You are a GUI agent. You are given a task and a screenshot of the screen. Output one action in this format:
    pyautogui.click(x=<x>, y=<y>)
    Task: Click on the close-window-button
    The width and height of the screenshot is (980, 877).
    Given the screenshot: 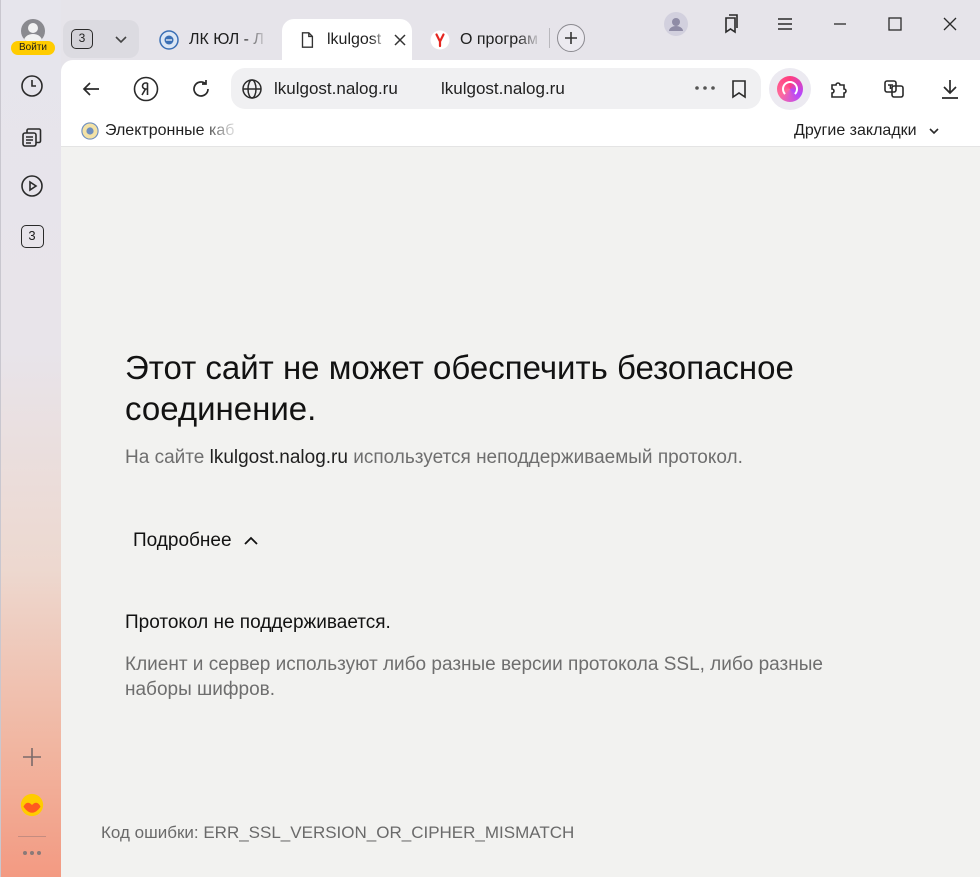 What is the action you would take?
    pyautogui.click(x=950, y=24)
    